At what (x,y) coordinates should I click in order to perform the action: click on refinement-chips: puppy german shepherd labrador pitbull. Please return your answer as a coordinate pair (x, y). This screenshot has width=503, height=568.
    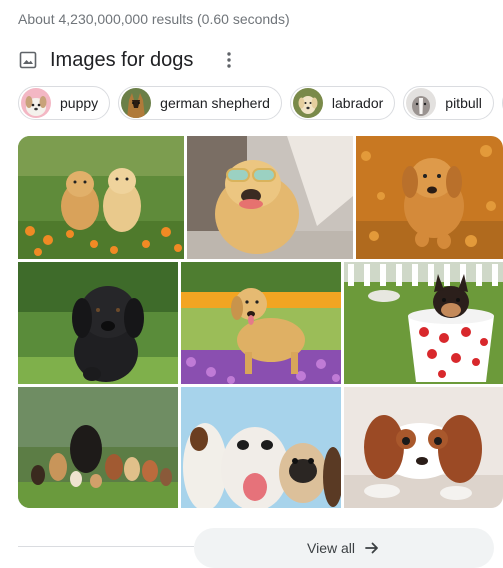
    Looking at the image, I should click on (260, 105).